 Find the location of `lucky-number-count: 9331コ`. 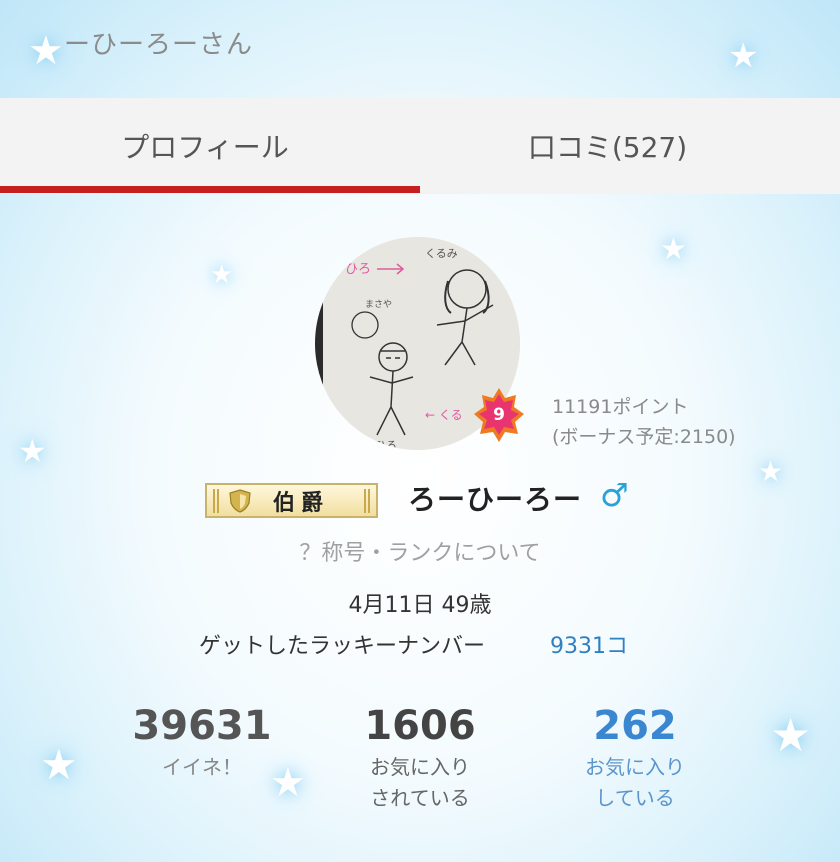

lucky-number-count: 9331コ is located at coordinates (589, 644).